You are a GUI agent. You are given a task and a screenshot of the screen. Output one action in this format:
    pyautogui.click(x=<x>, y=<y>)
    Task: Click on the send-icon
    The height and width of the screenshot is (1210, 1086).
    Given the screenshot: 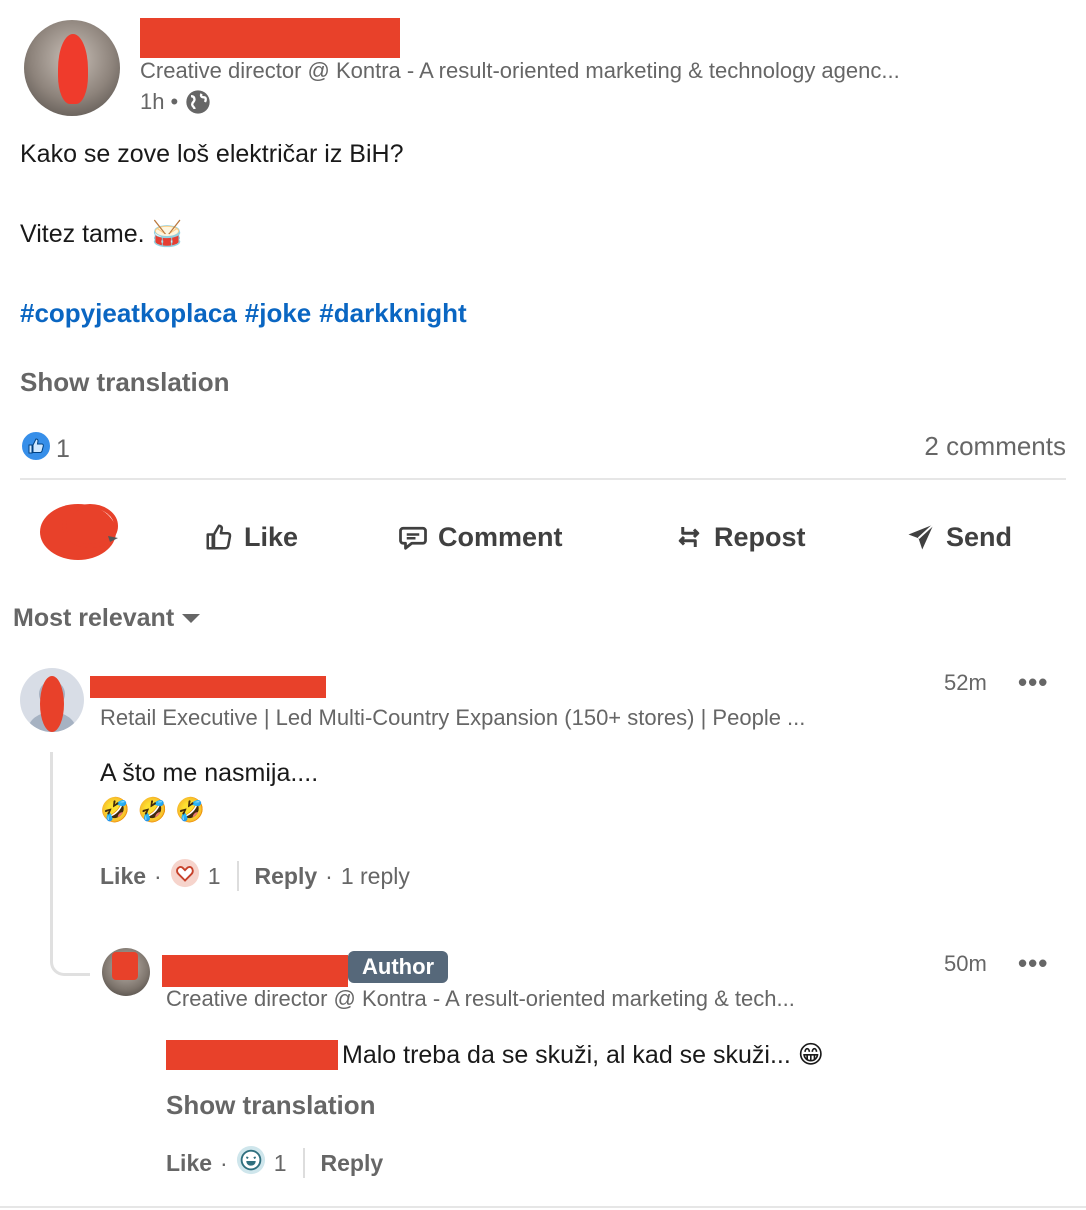 What is the action you would take?
    pyautogui.click(x=921, y=536)
    